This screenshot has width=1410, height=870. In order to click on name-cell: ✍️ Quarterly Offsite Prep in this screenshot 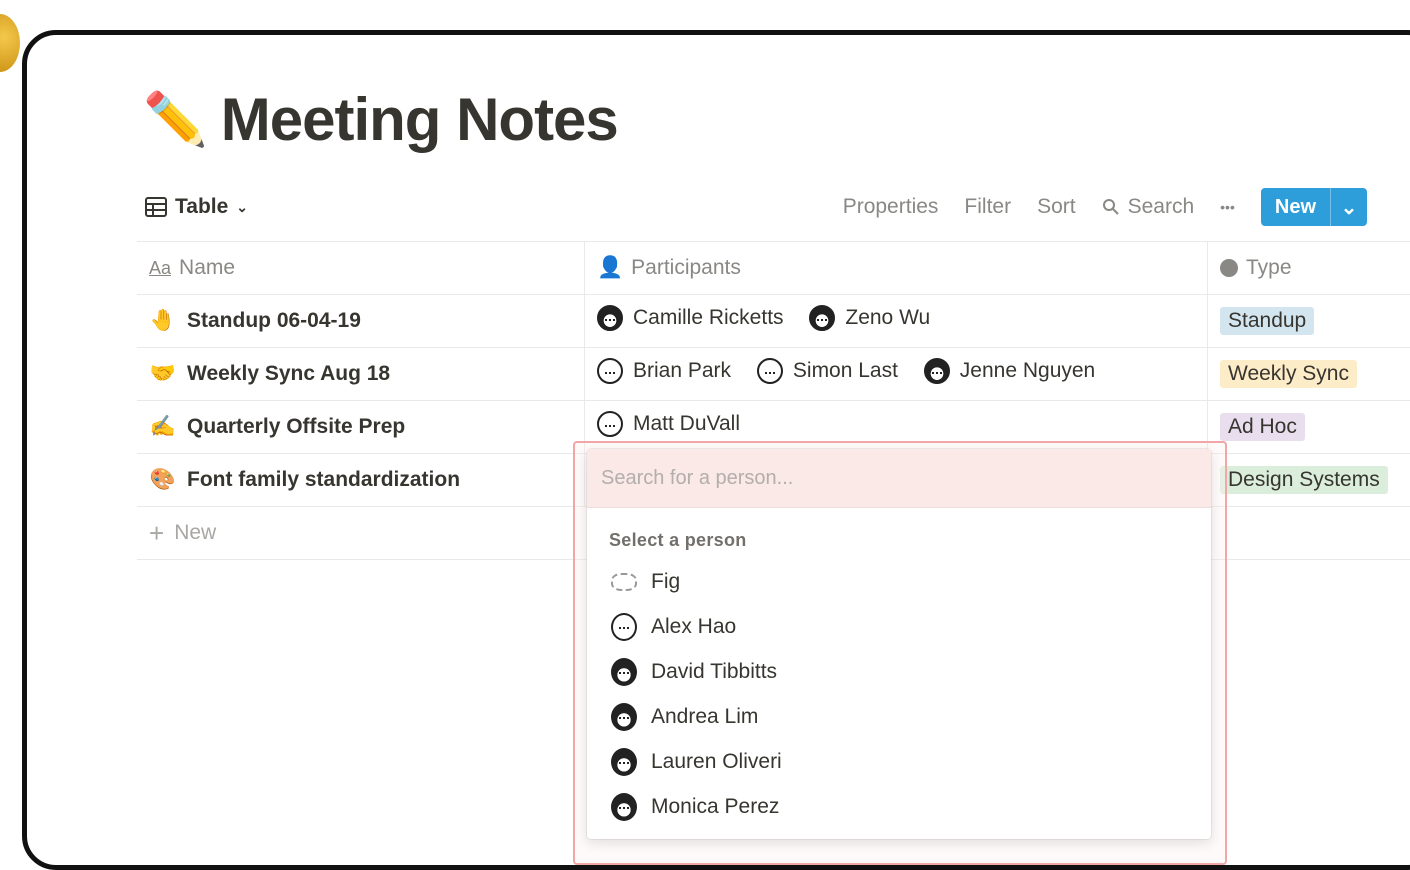, I will do `click(361, 427)`.